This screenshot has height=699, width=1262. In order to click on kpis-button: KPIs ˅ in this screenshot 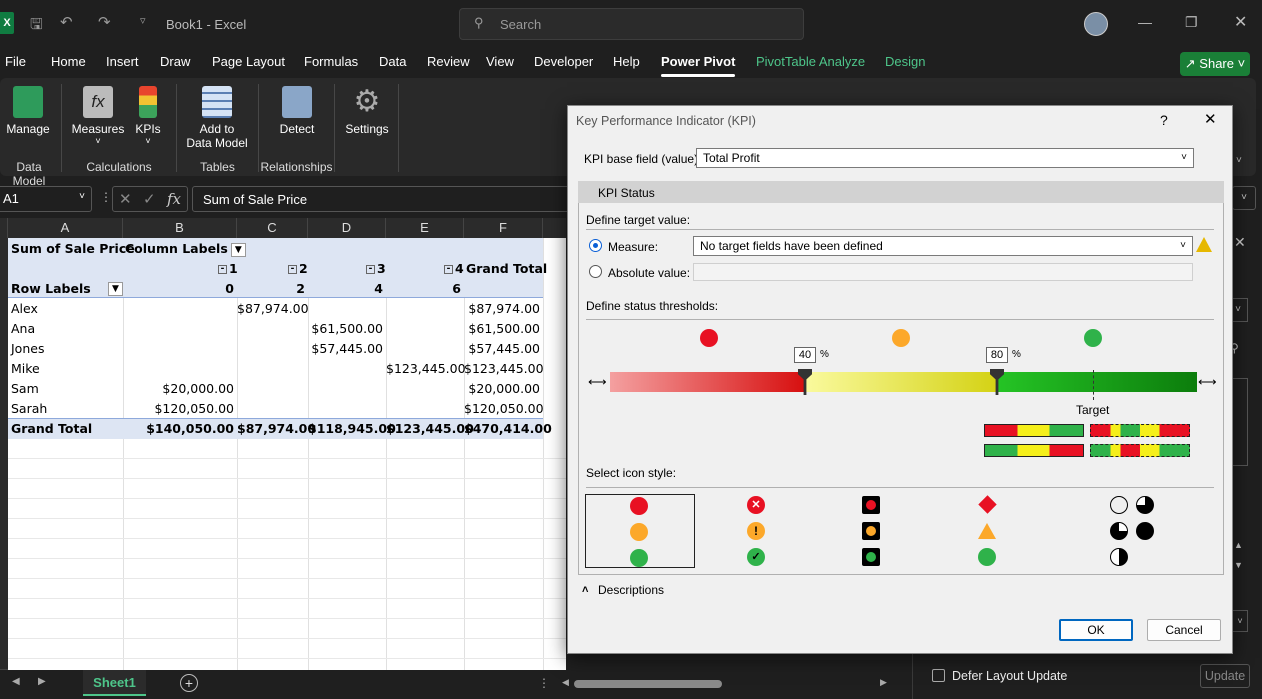, I will do `click(148, 116)`.